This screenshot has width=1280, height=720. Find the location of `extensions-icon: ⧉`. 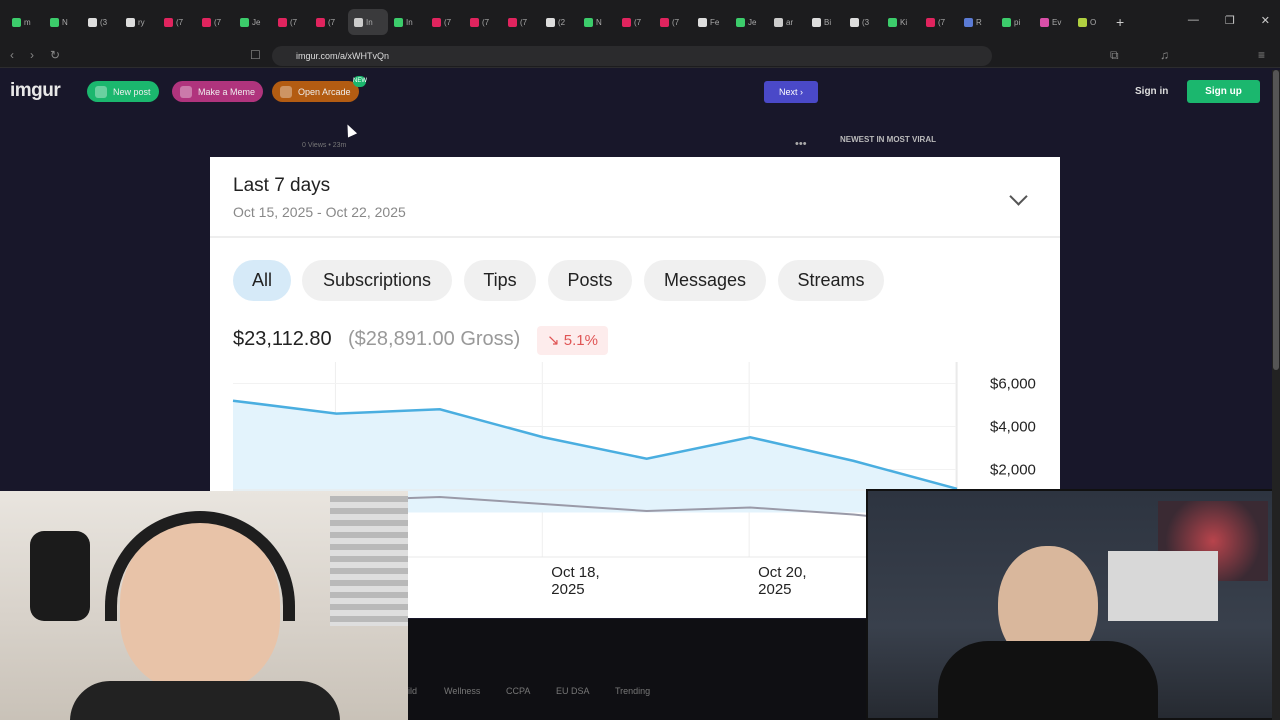

extensions-icon: ⧉ is located at coordinates (1114, 55).